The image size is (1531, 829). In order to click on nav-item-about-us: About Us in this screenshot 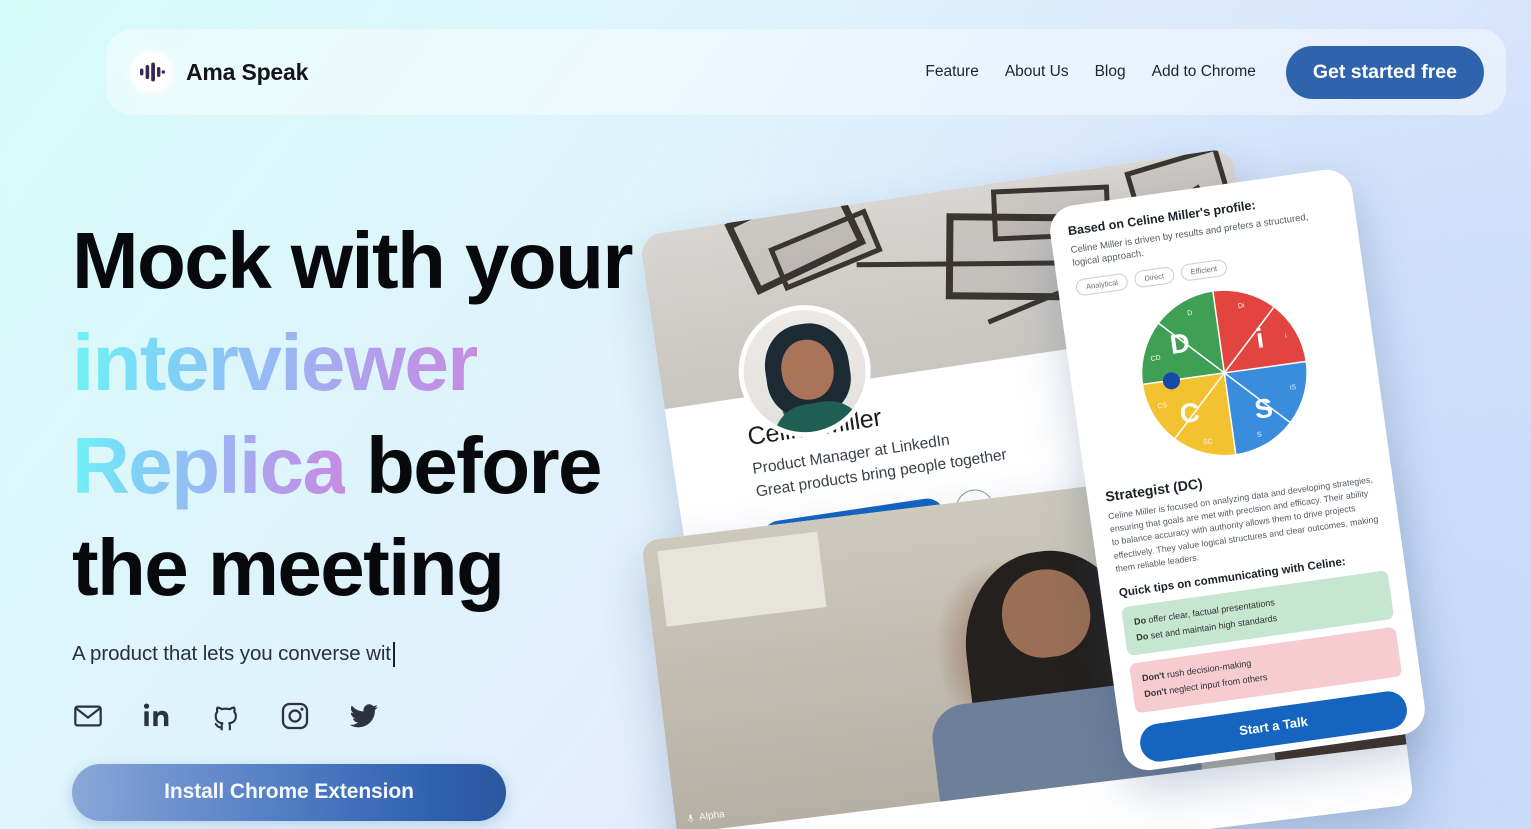, I will do `click(1037, 72)`.